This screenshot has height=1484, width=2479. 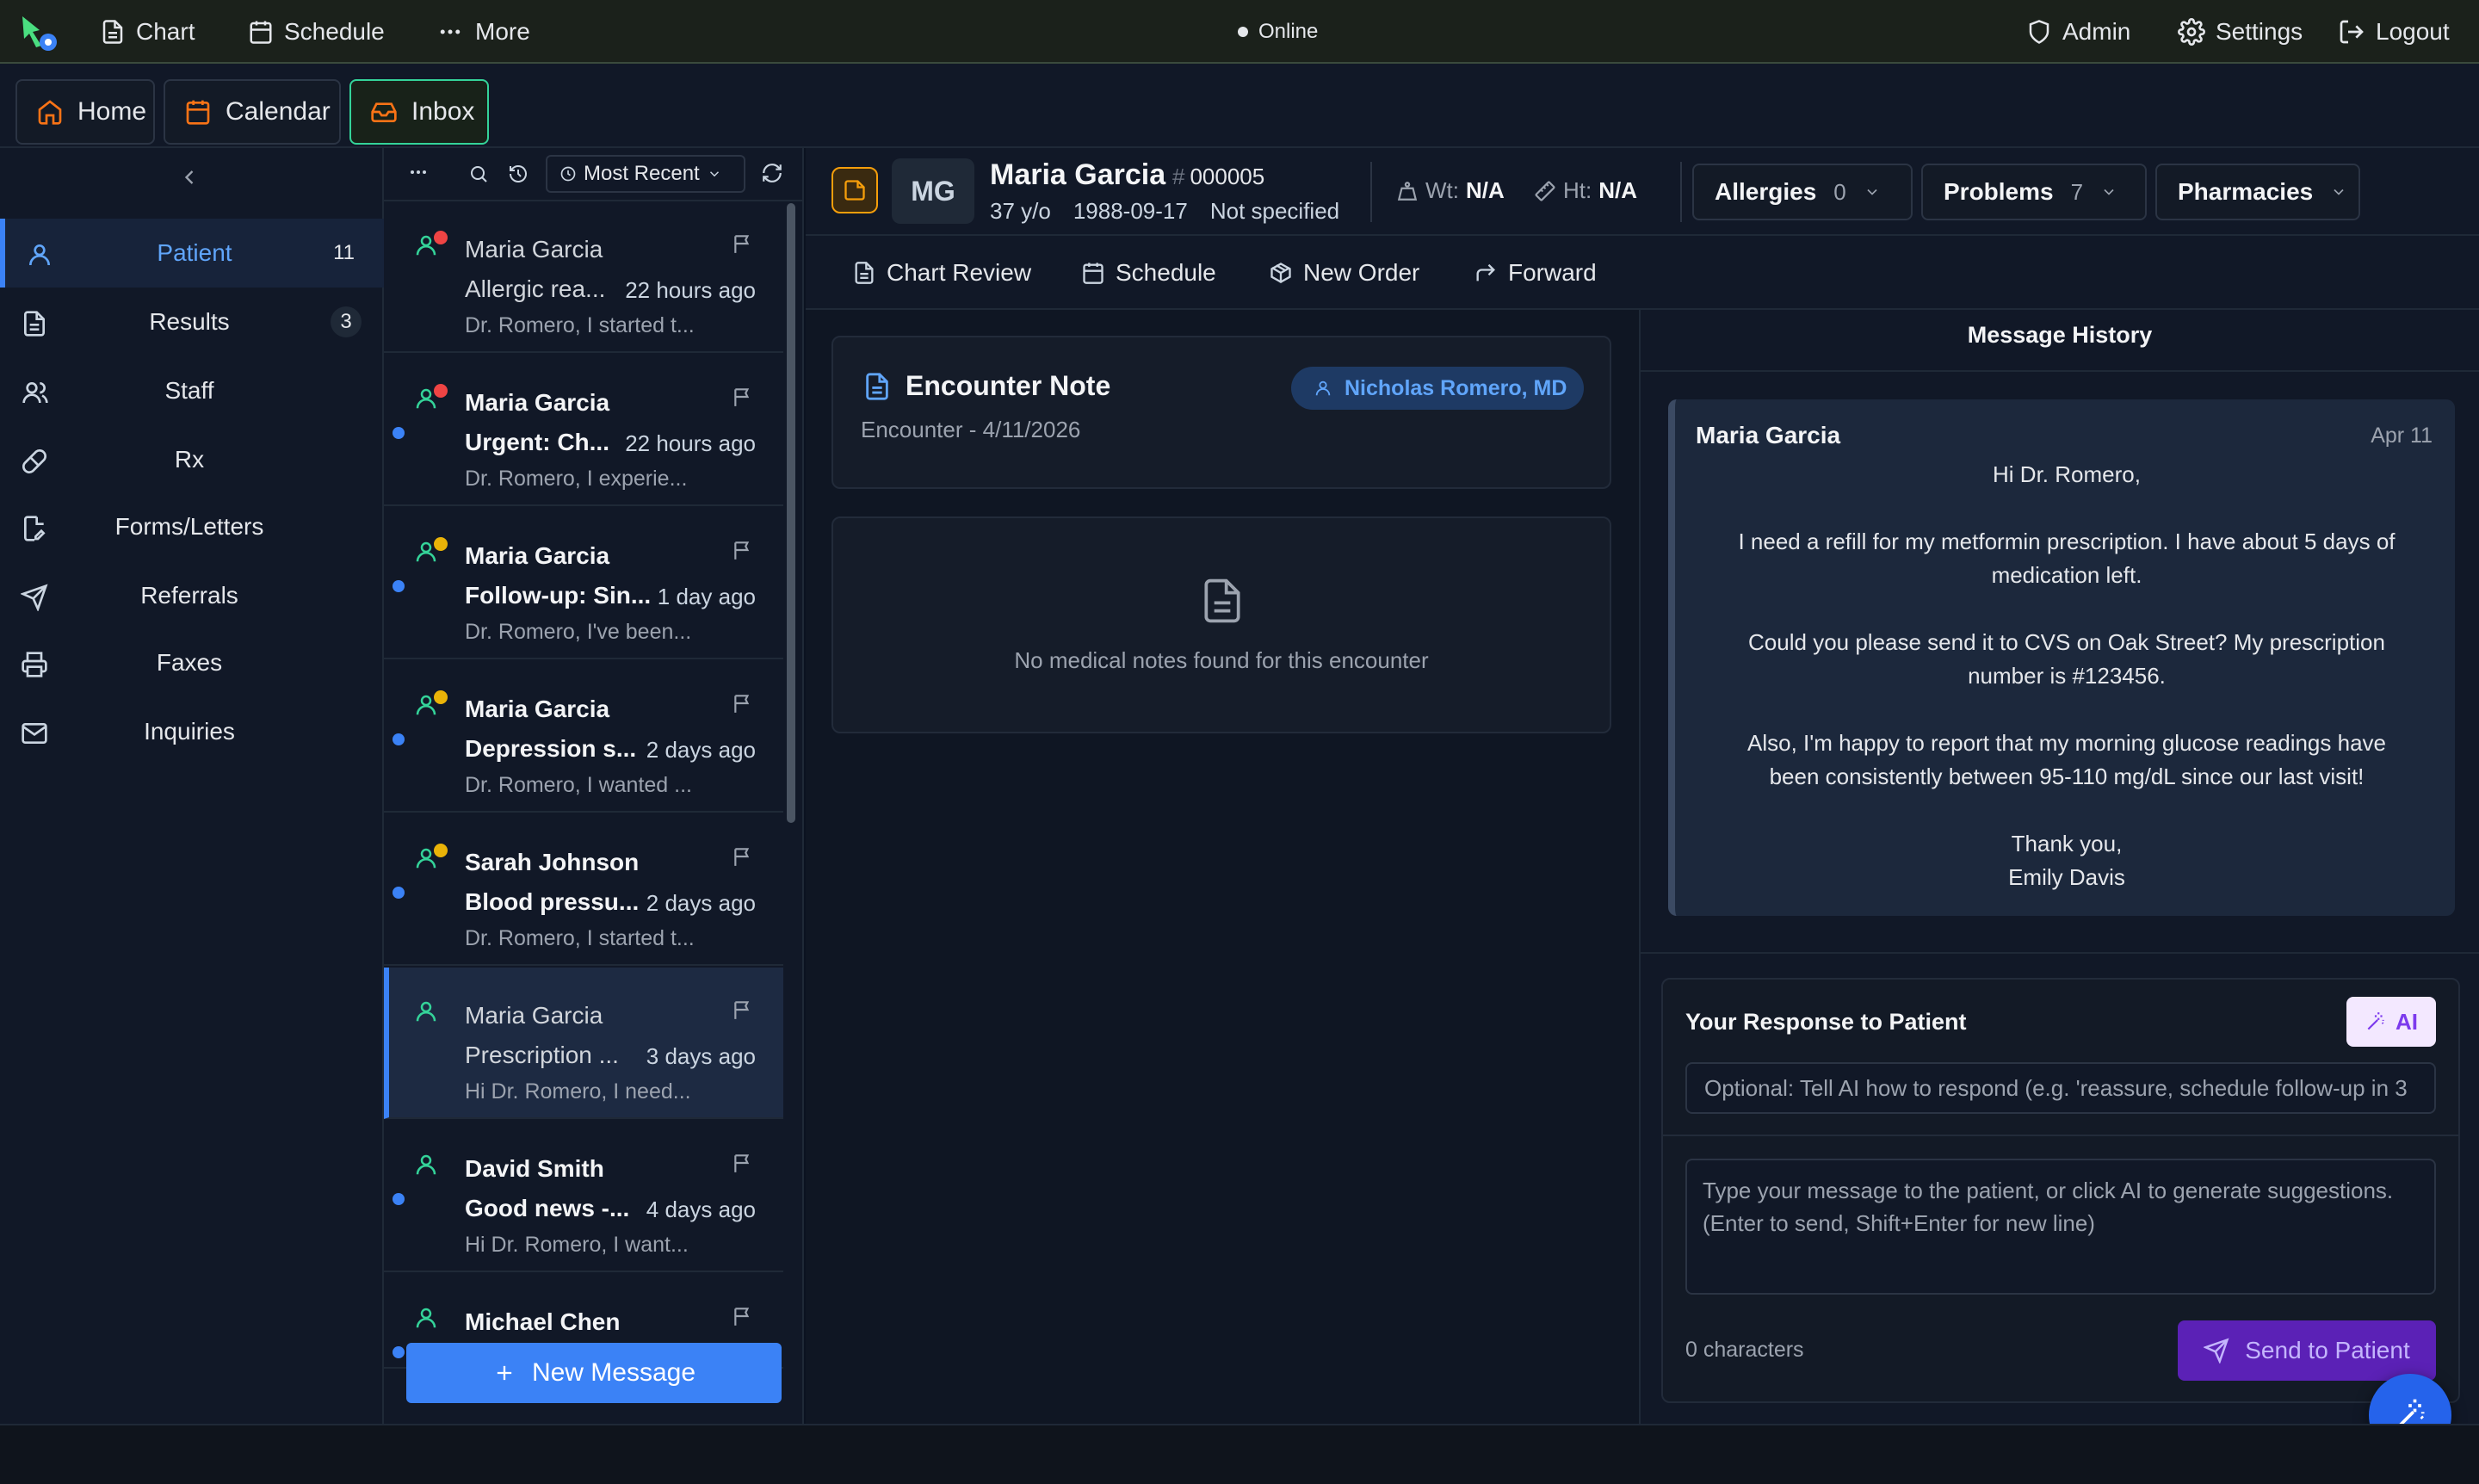 What do you see at coordinates (441, 544) in the screenshot?
I see `priority-dot` at bounding box center [441, 544].